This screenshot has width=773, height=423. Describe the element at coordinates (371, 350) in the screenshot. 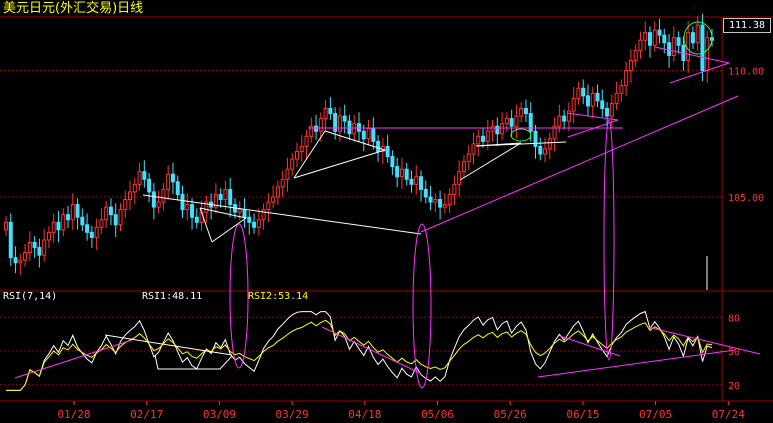

I see `rsi-downtrend-may` at that location.